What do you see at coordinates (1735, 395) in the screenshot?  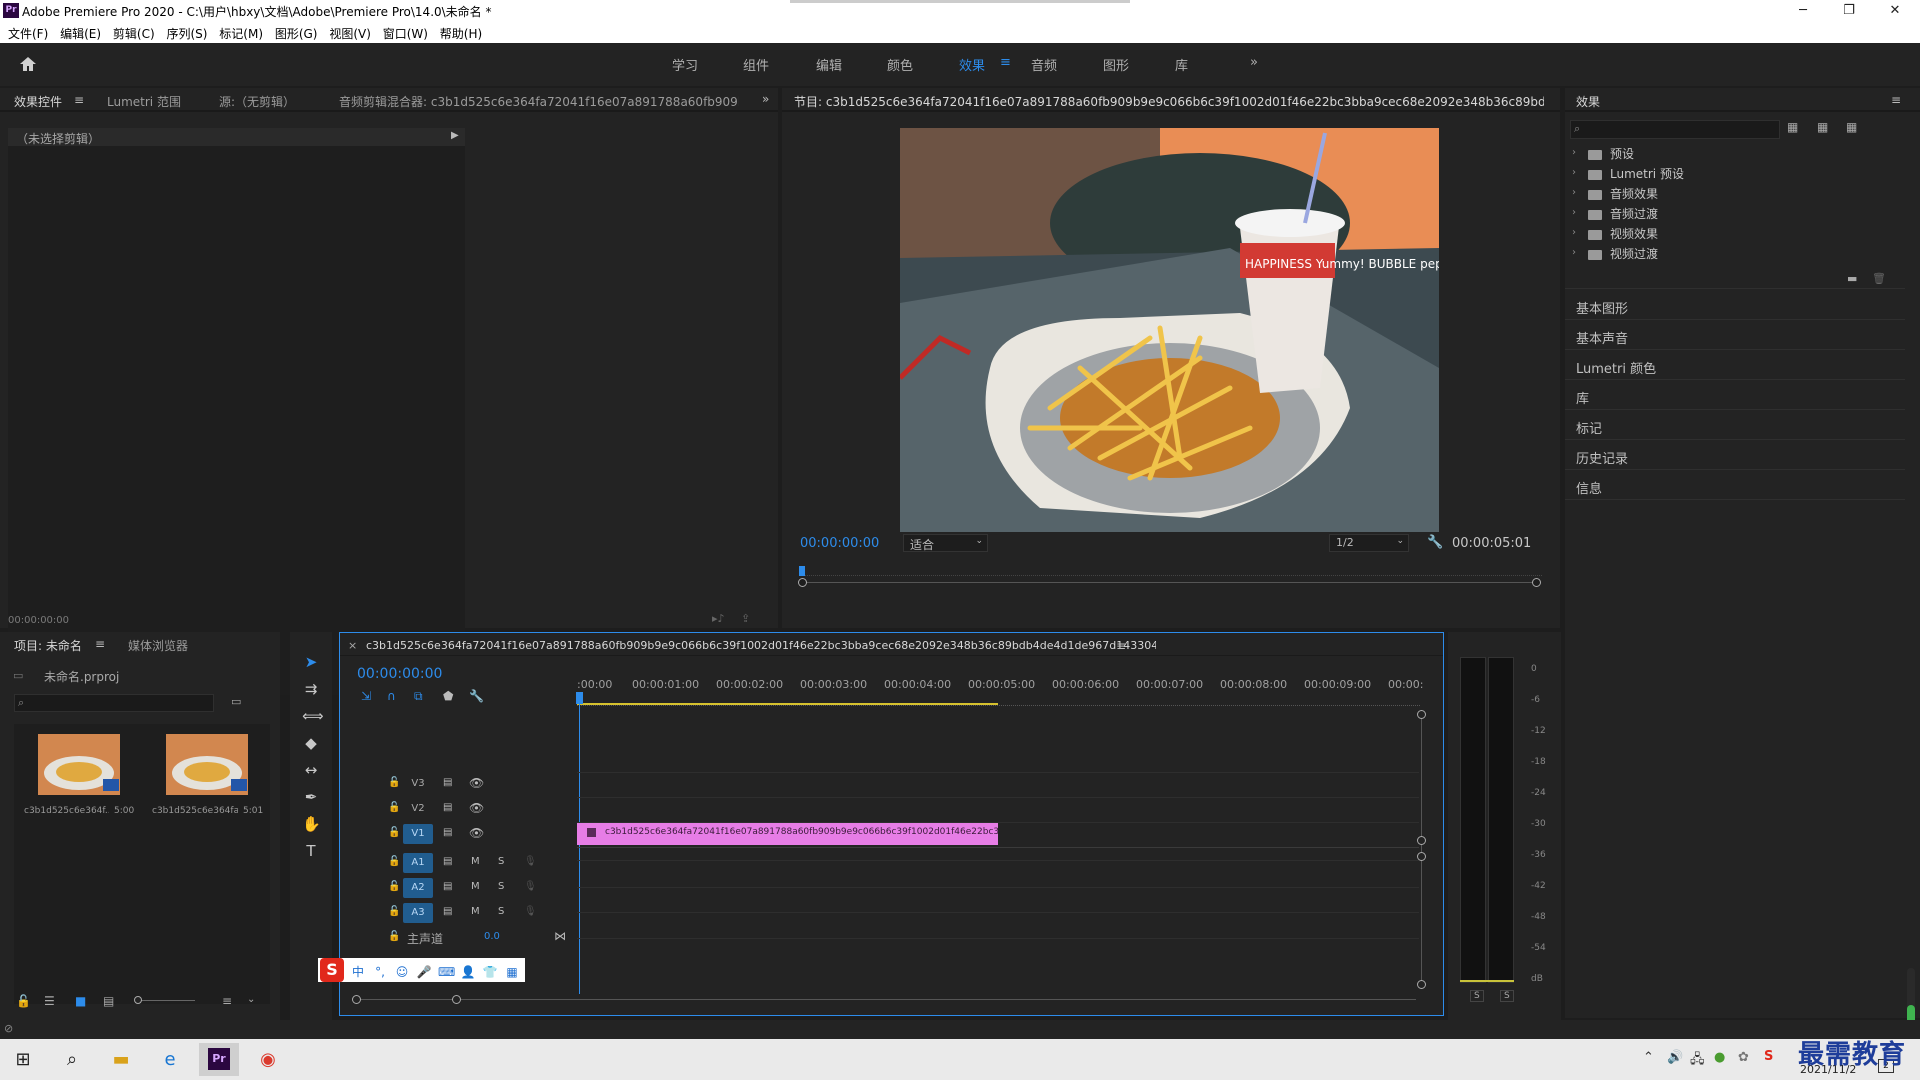 I see `section-libraries: 库` at bounding box center [1735, 395].